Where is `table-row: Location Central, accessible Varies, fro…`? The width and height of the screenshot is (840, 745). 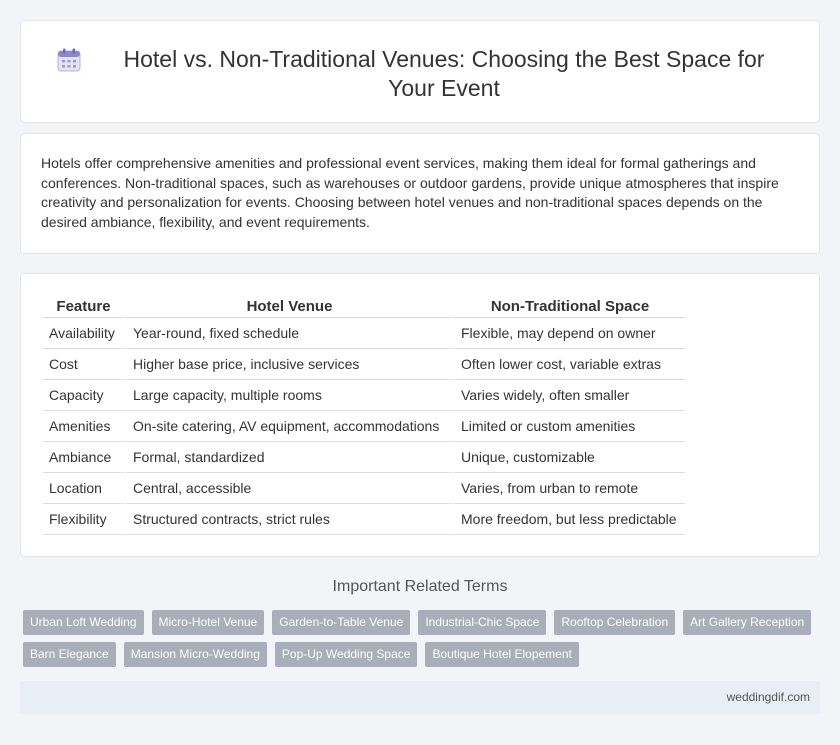 table-row: Location Central, accessible Varies, fro… is located at coordinates (364, 488).